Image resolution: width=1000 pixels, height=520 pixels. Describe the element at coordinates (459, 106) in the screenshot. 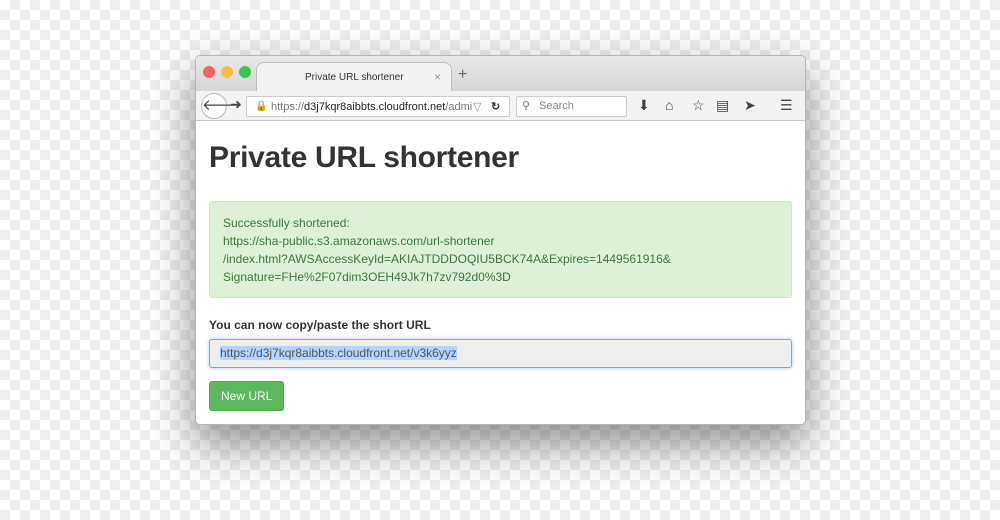

I see `url-path: /admi` at that location.